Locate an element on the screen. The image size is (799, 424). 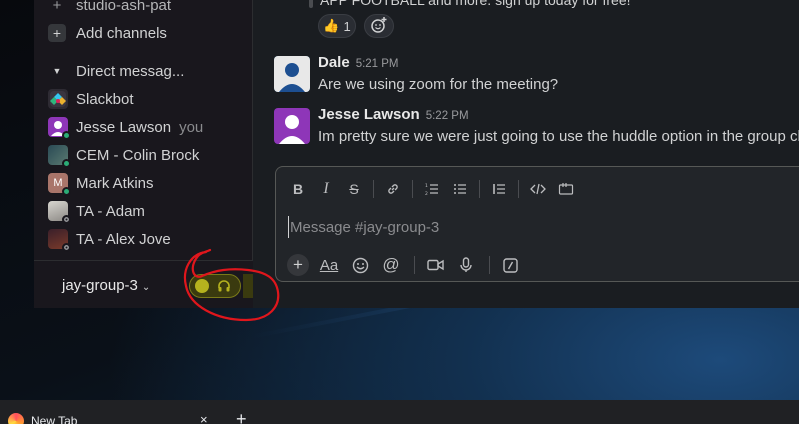
bulleted-list-icon is located at coordinates (460, 189).